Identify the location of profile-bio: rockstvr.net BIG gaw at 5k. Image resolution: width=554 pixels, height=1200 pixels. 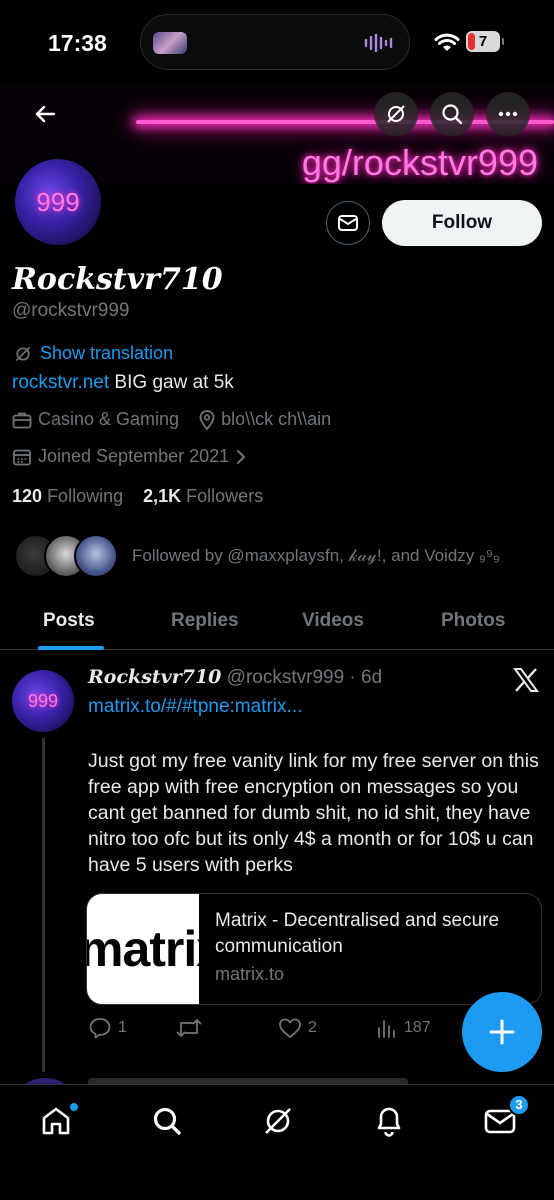
(123, 383).